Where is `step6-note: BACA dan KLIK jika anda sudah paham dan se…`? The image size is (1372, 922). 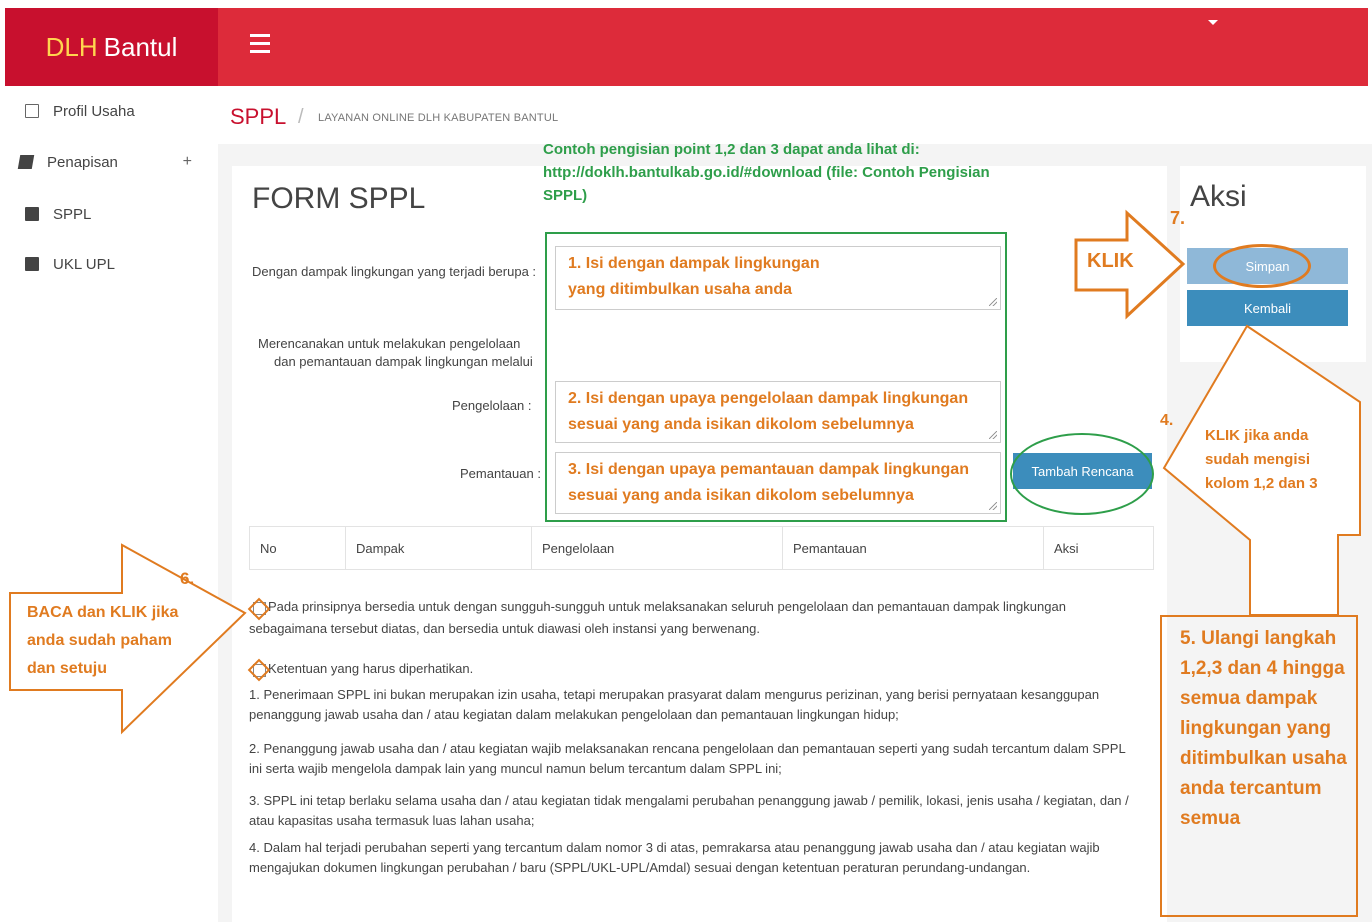
step6-note: BACA dan KLIK jika anda sudah paham dan se… is located at coordinates (103, 640).